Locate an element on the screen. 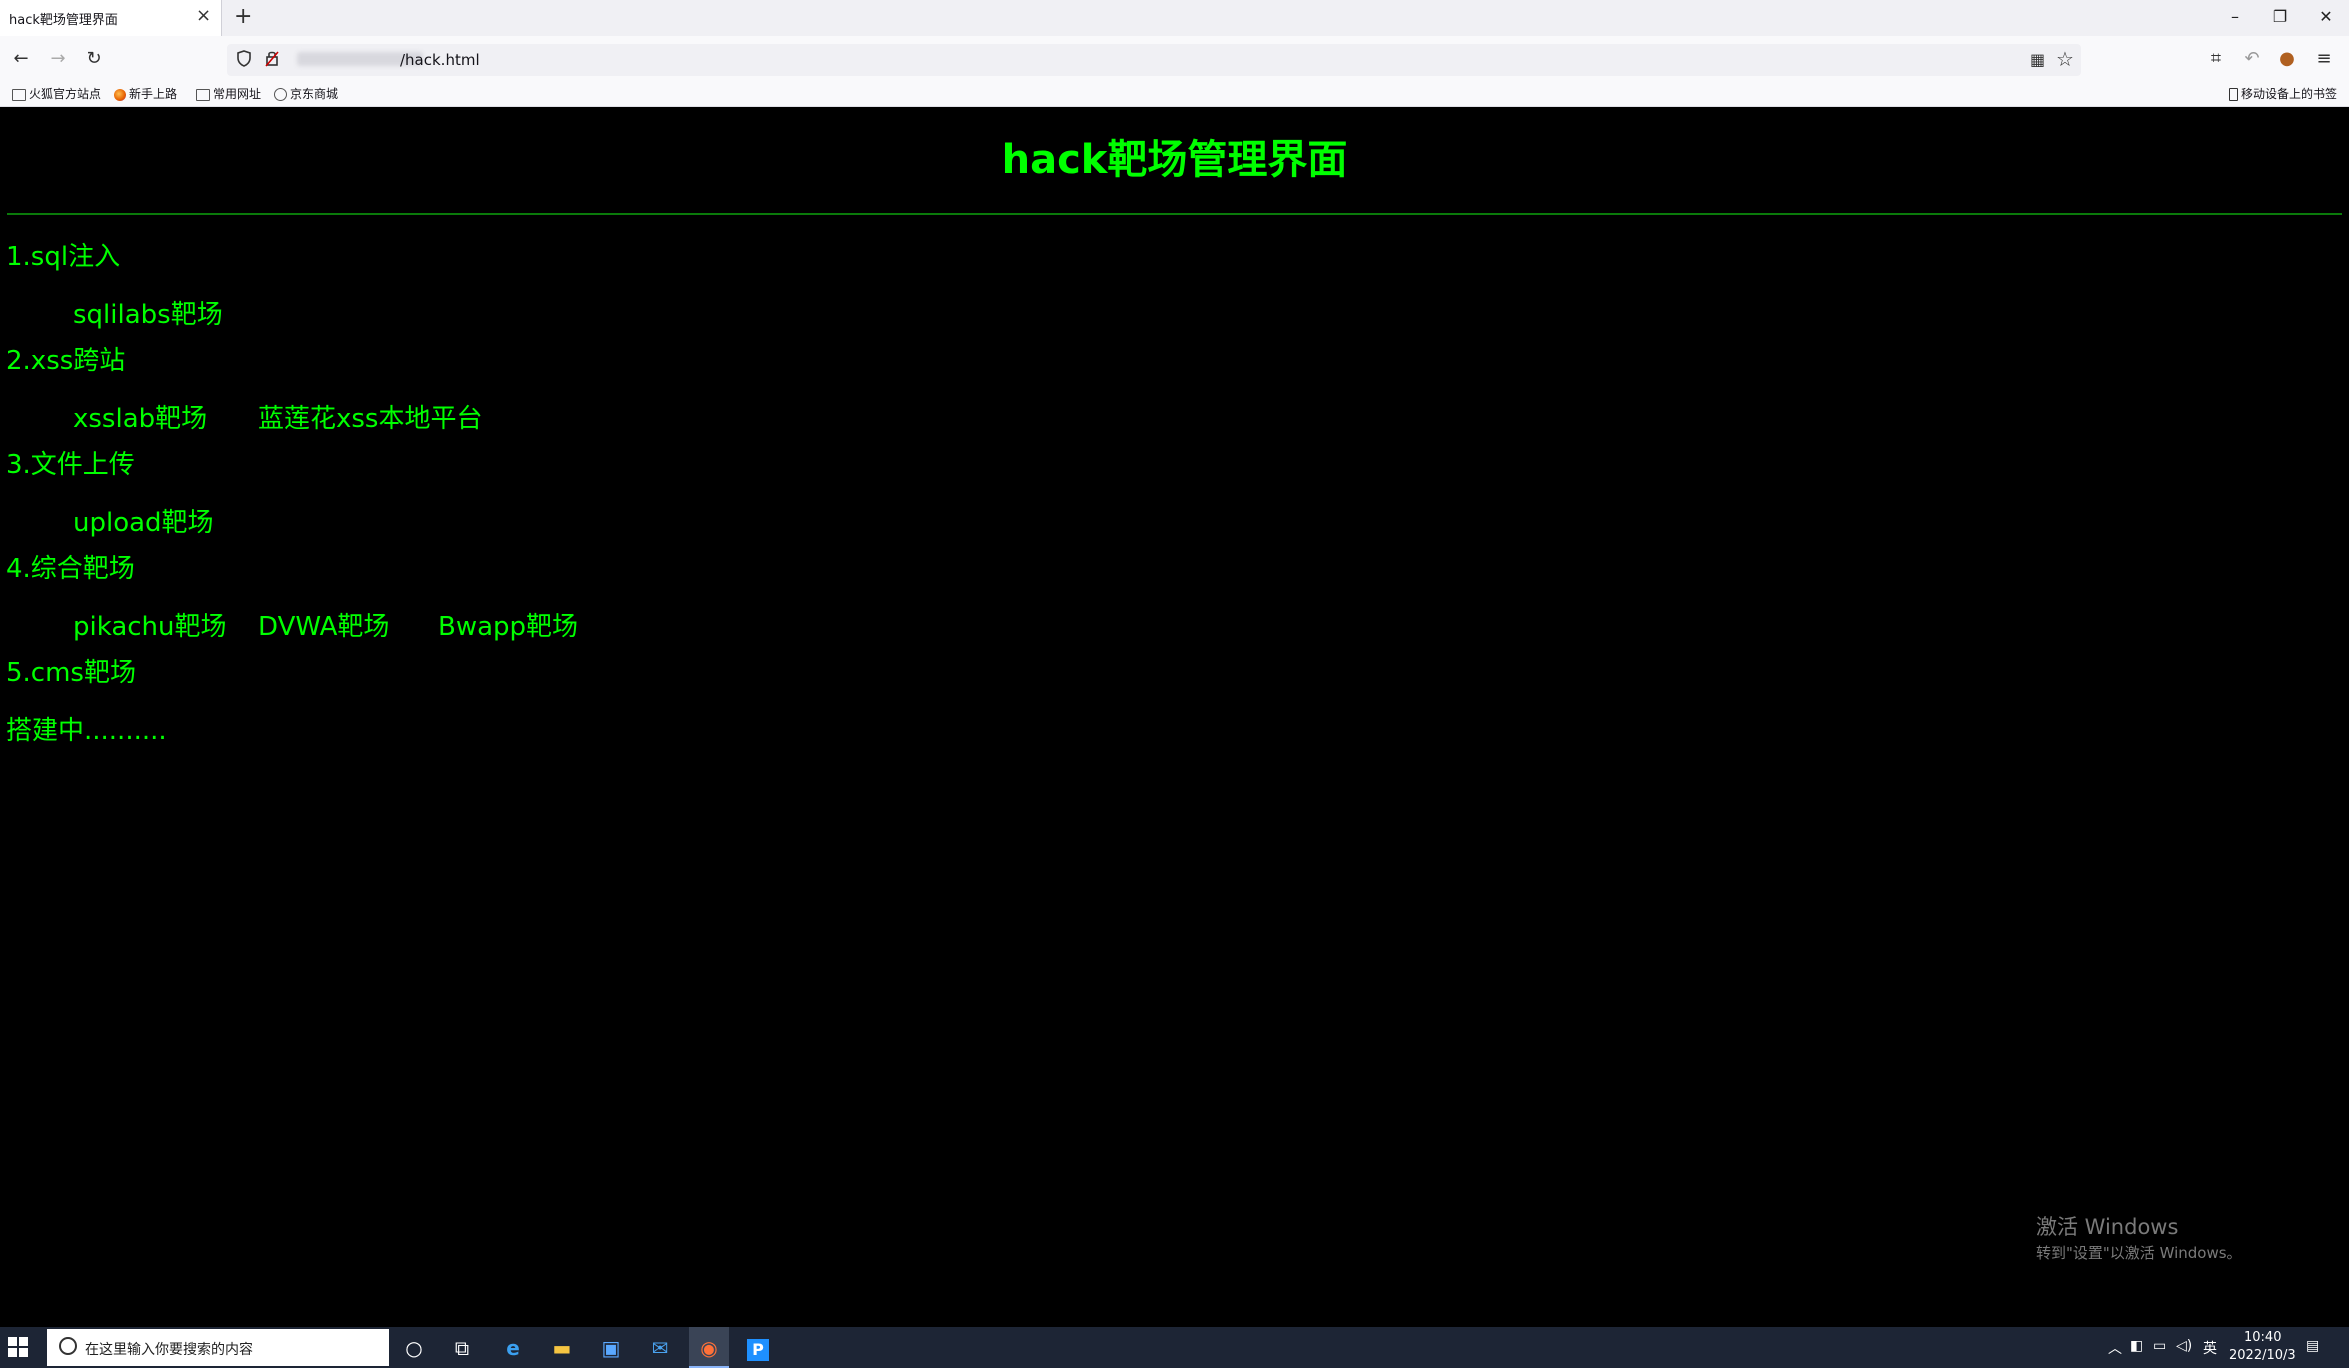 The height and width of the screenshot is (1368, 2349). security-icon: ◧ is located at coordinates (2136, 1346).